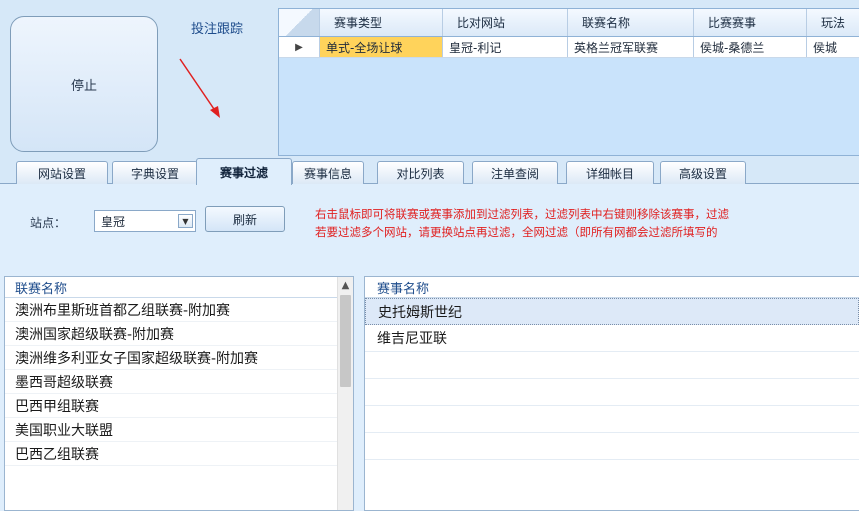 The width and height of the screenshot is (859, 511). Describe the element at coordinates (612, 311) in the screenshot. I see `list-item: 史托姆斯世纪` at that location.